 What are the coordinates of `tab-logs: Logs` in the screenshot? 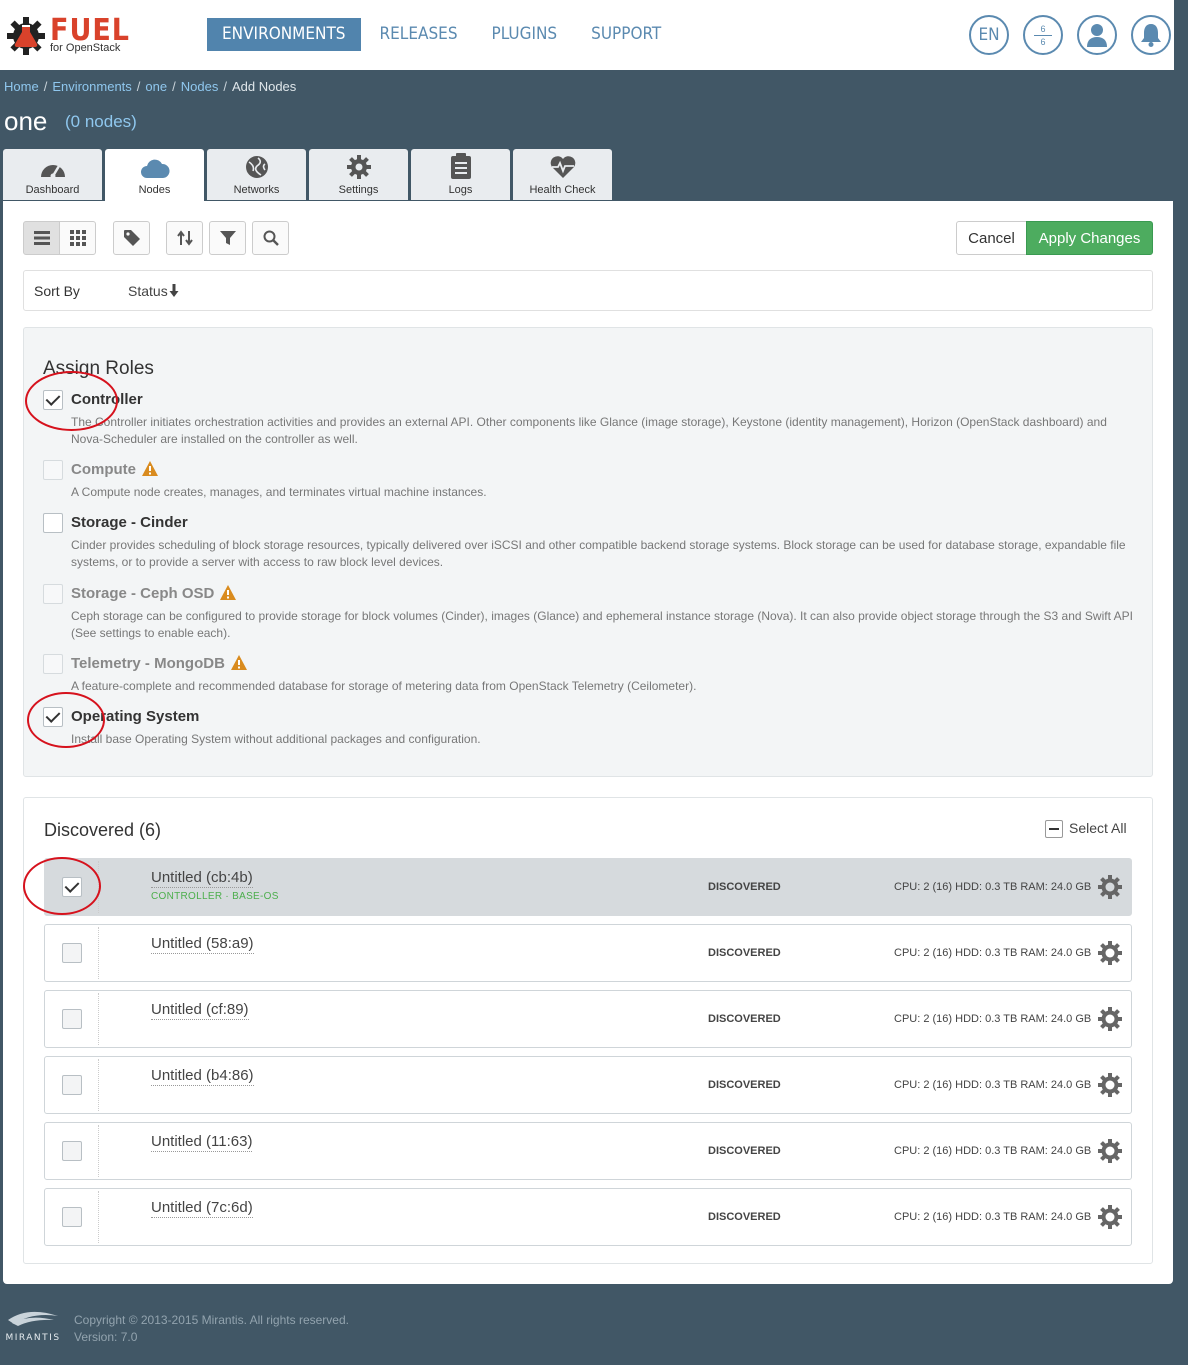 It's located at (460, 174).